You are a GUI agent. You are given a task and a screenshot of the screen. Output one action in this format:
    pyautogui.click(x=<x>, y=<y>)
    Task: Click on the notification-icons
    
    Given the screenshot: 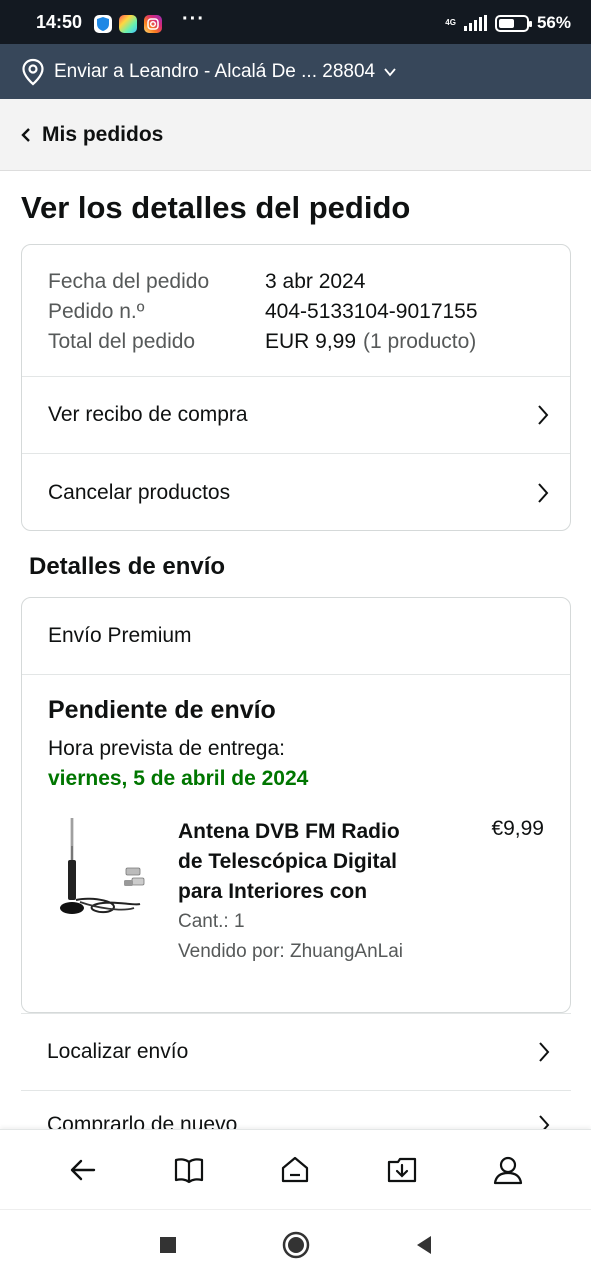 What is the action you would take?
    pyautogui.click(x=128, y=24)
    